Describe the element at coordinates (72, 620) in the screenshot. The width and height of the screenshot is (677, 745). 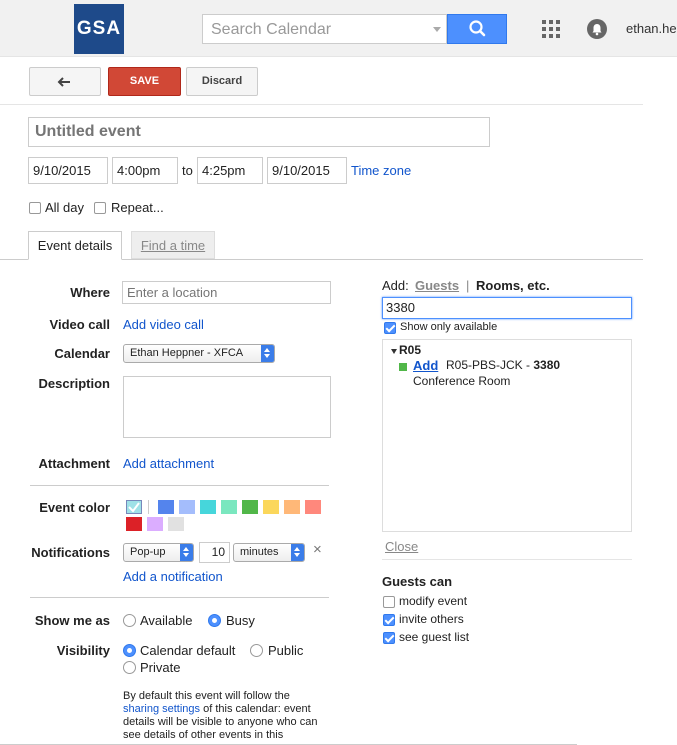
I see `show-me-as-label: Show me as` at that location.